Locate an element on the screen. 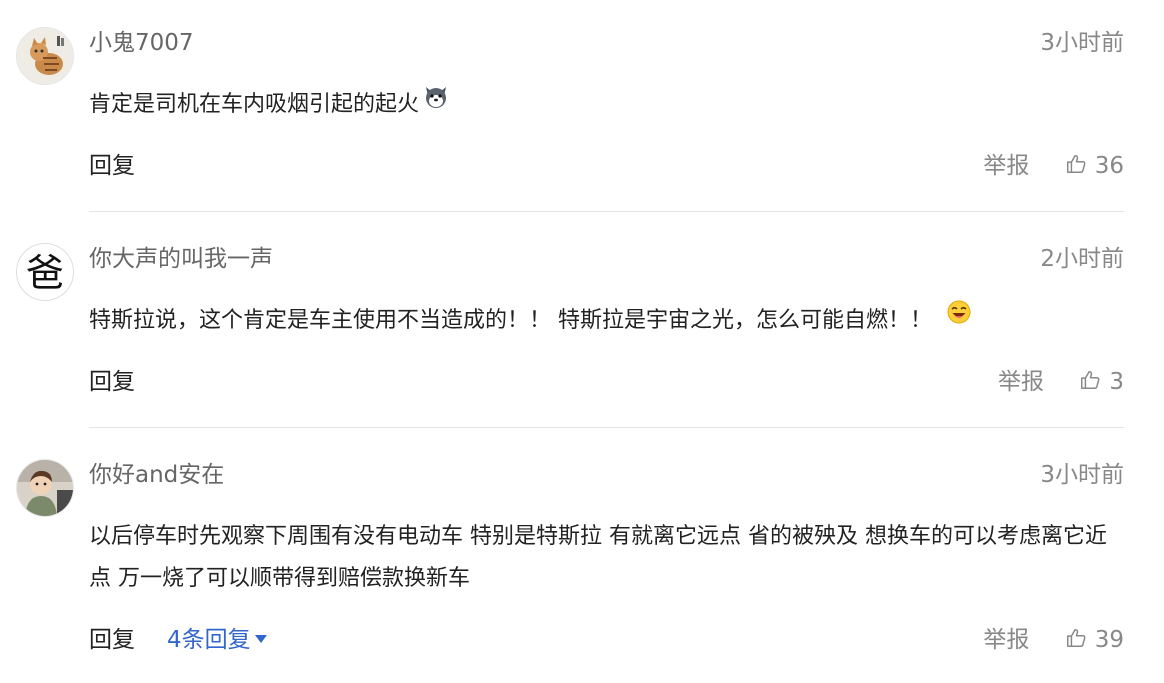 The width and height of the screenshot is (1164, 683). comment-right-actions: 举报 39 is located at coordinates (1053, 640).